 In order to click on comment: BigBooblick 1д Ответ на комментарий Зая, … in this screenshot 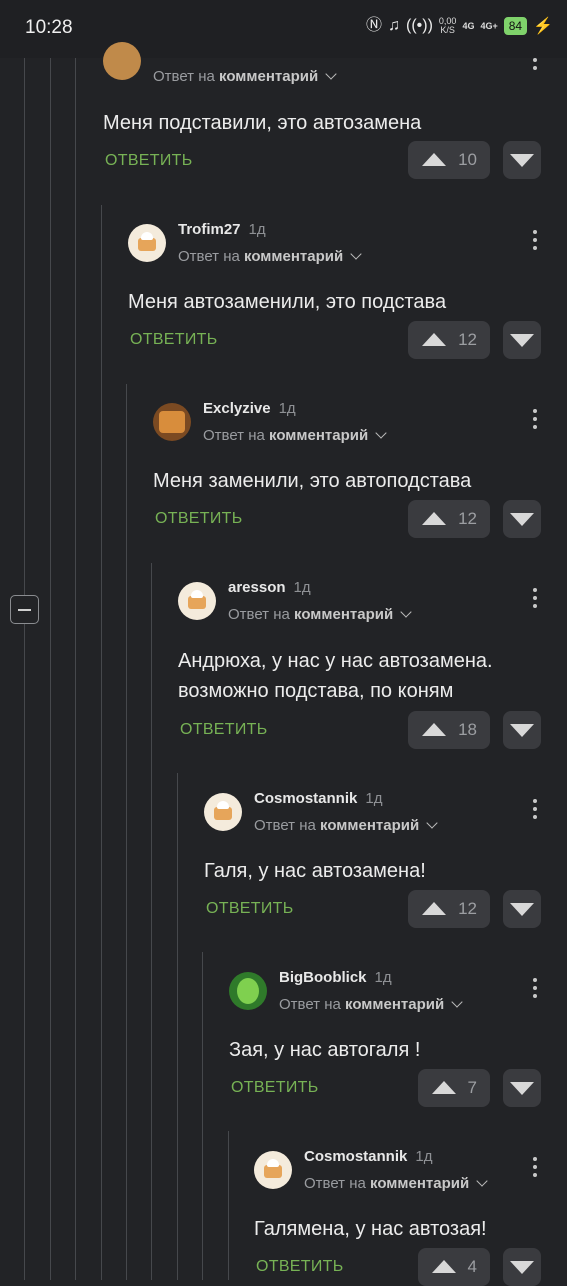, I will do `click(398, 1044)`.